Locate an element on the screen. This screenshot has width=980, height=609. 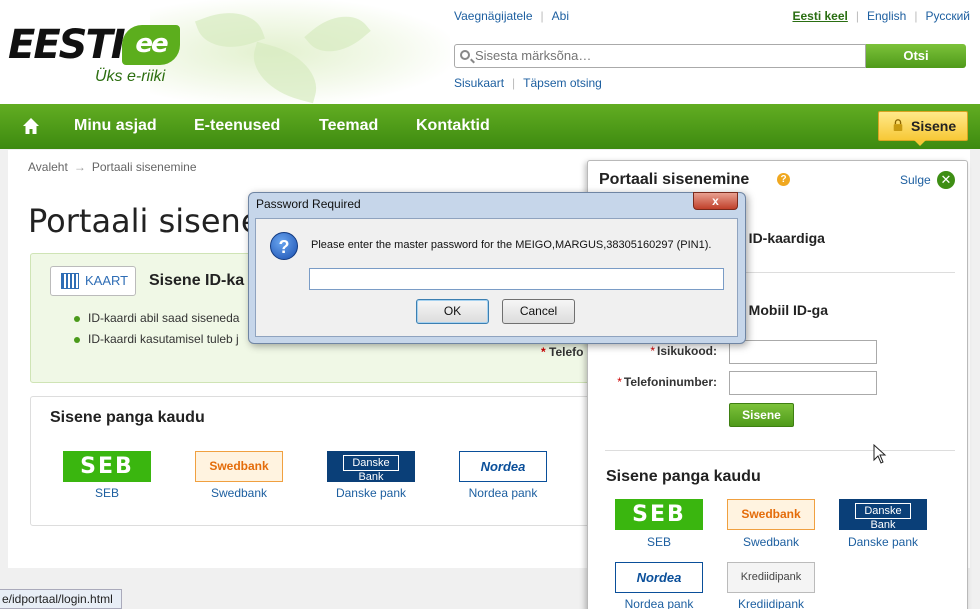
nav-contacts: Kontaktid is located at coordinates (453, 126).